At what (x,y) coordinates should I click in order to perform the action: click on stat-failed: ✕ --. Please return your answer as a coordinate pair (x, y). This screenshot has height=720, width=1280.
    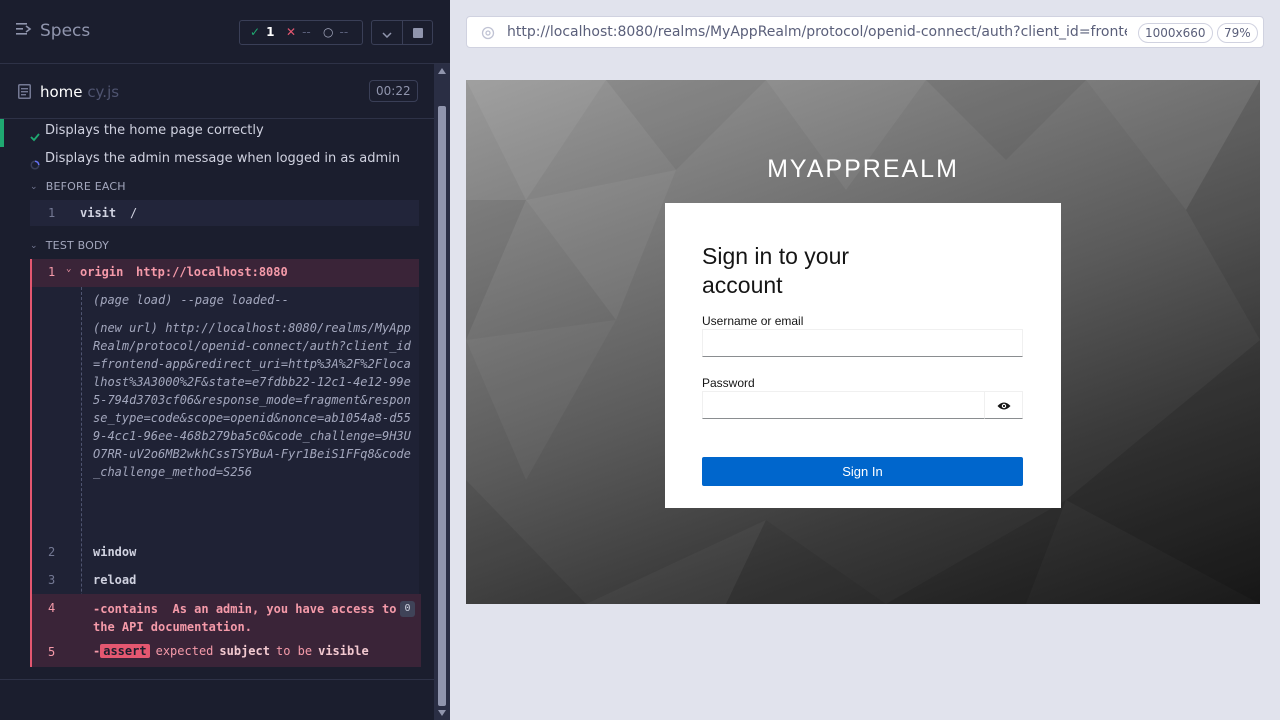
    Looking at the image, I should click on (298, 32).